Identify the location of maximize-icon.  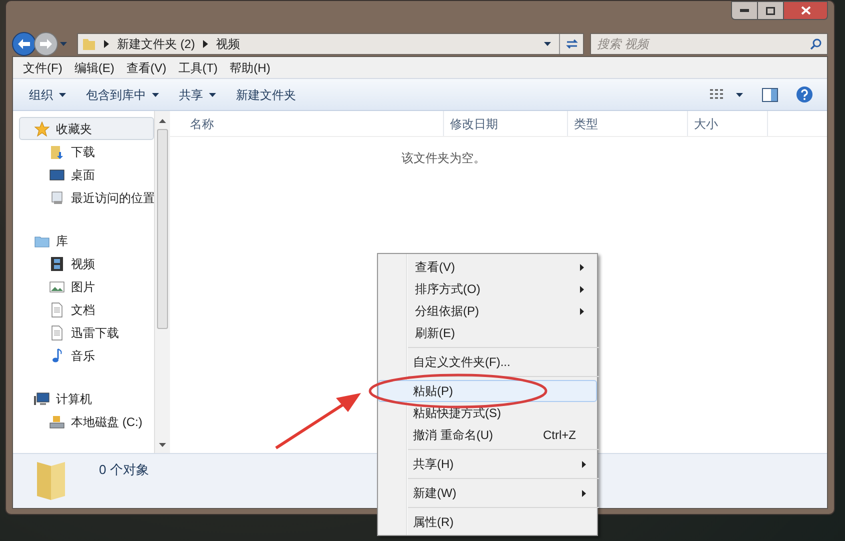
(770, 10).